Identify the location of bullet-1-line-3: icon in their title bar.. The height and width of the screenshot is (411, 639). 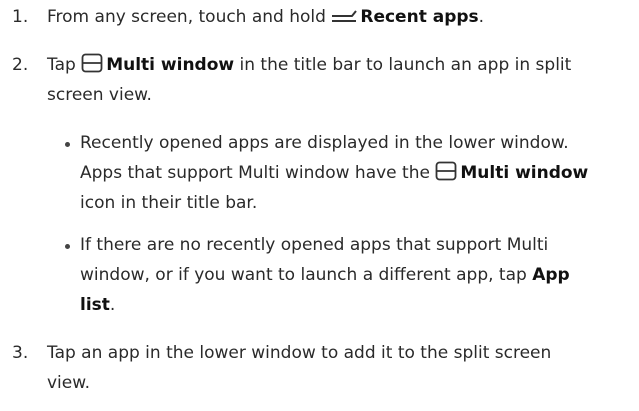
(169, 203).